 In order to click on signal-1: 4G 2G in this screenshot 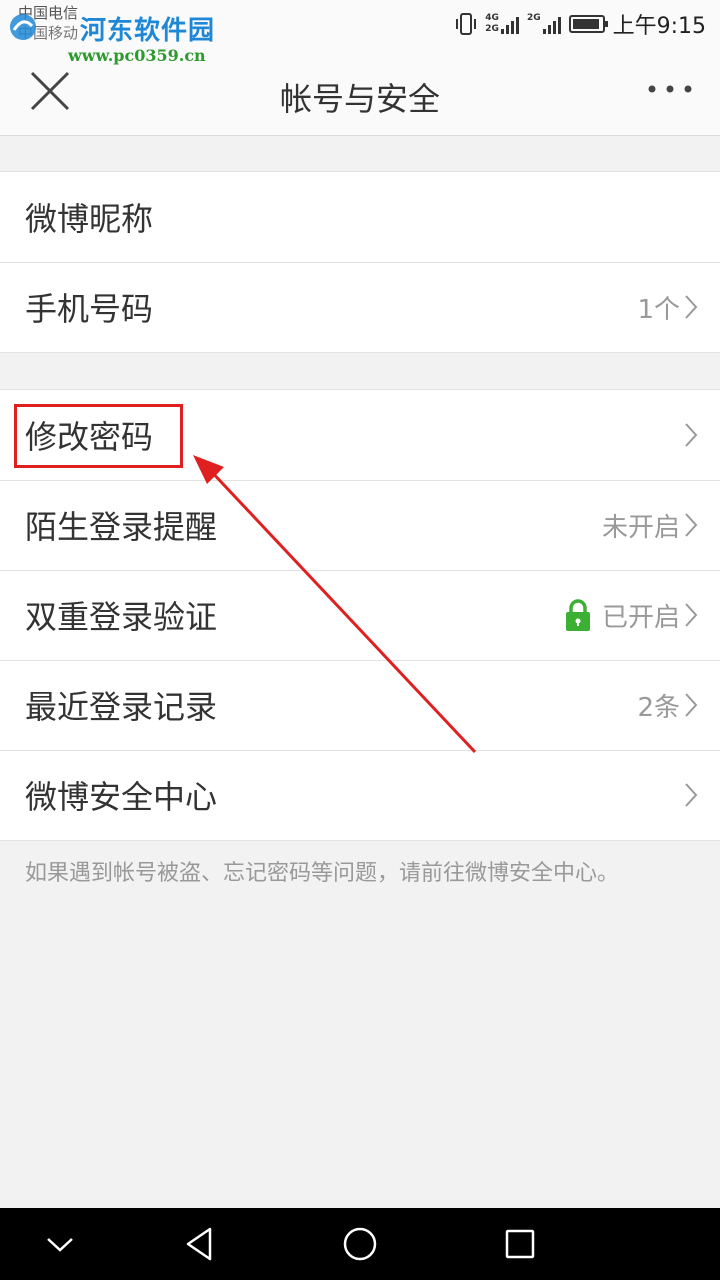, I will do `click(502, 24)`.